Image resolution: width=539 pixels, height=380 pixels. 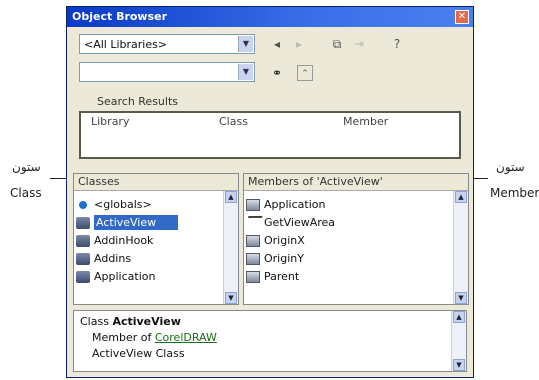 What do you see at coordinates (253, 223) in the screenshot?
I see `method-icon` at bounding box center [253, 223].